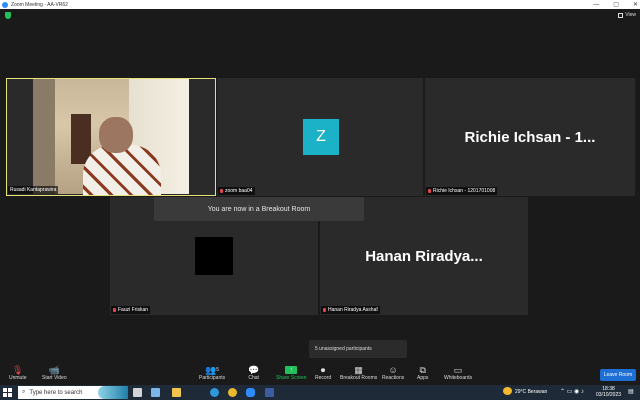  I want to click on record-icon: ⏺, so click(323, 369).